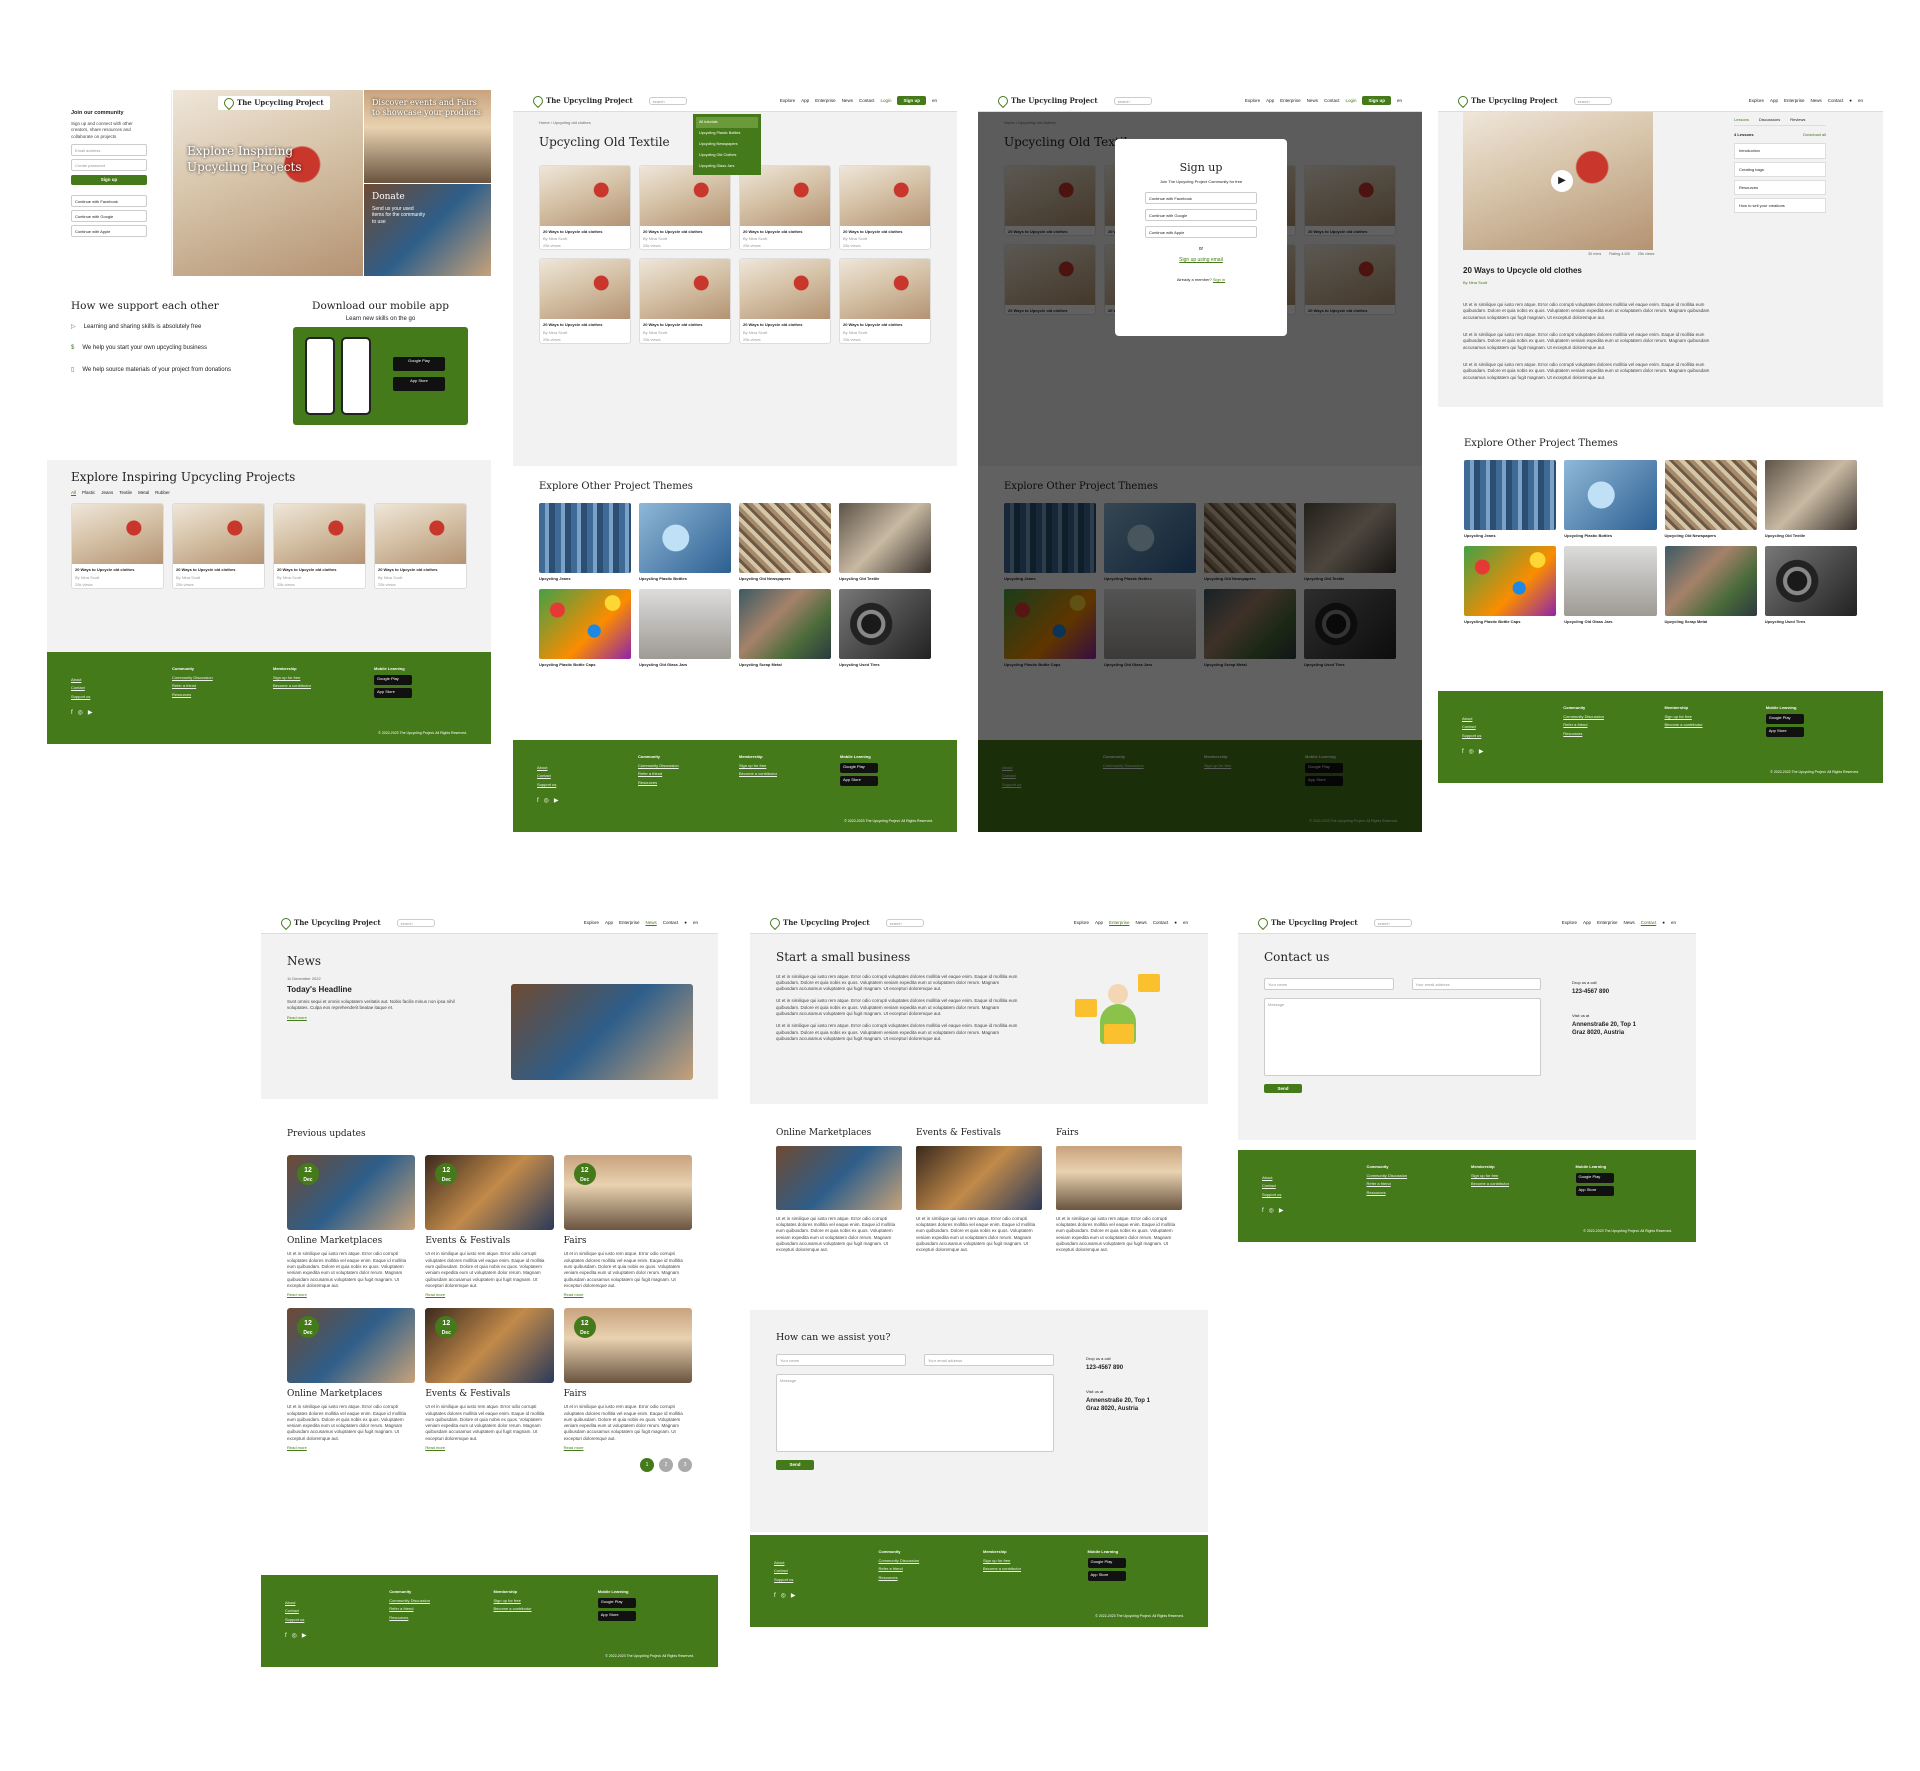 The height and width of the screenshot is (1771, 1920). I want to click on tab-reviews: Reviews, so click(1797, 119).